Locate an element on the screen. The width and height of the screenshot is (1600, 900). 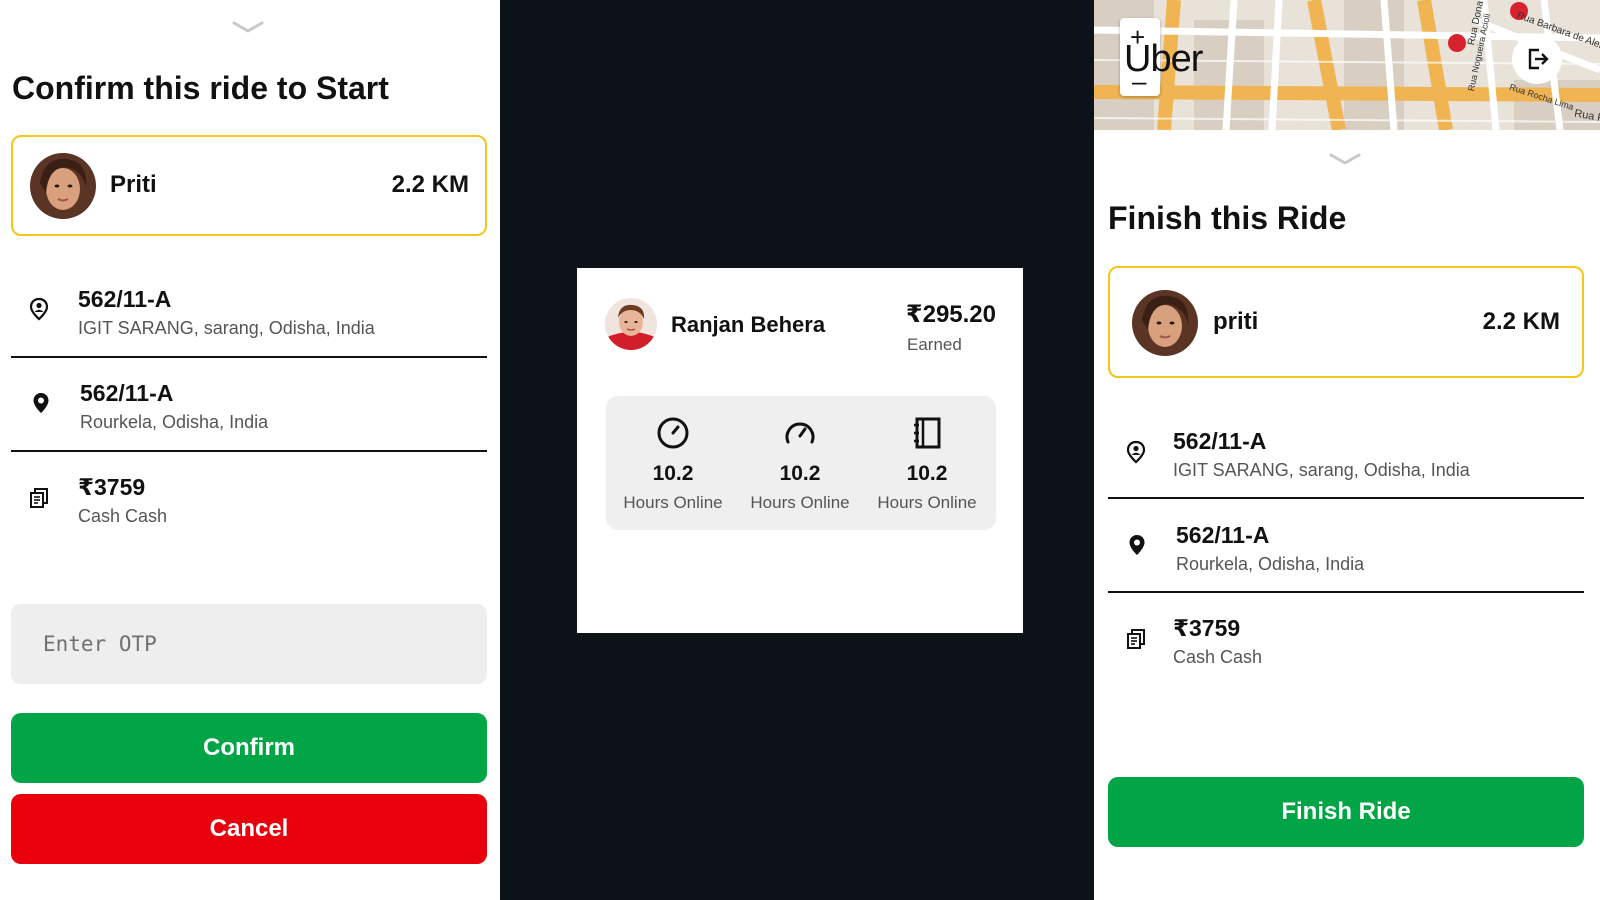
map-marker-icon is located at coordinates (1457, 43).